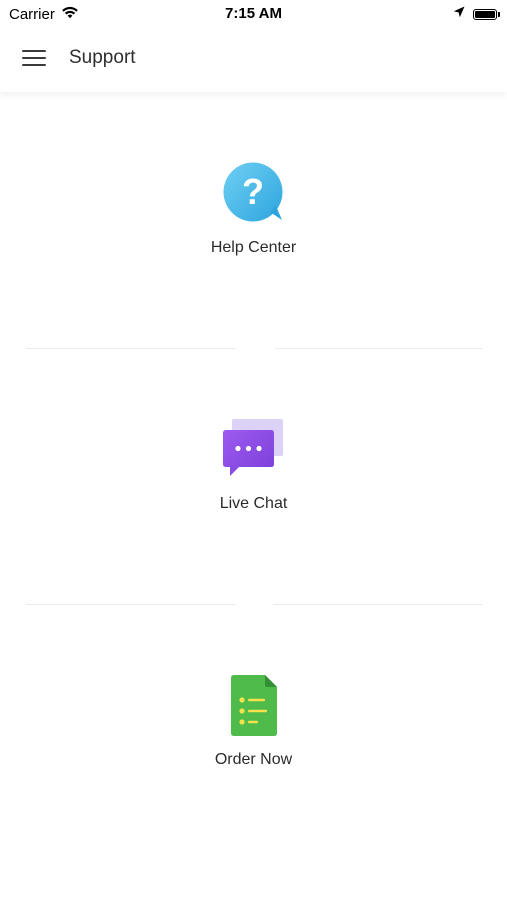 This screenshot has width=507, height=900. What do you see at coordinates (253, 60) in the screenshot?
I see `app-bar: Support` at bounding box center [253, 60].